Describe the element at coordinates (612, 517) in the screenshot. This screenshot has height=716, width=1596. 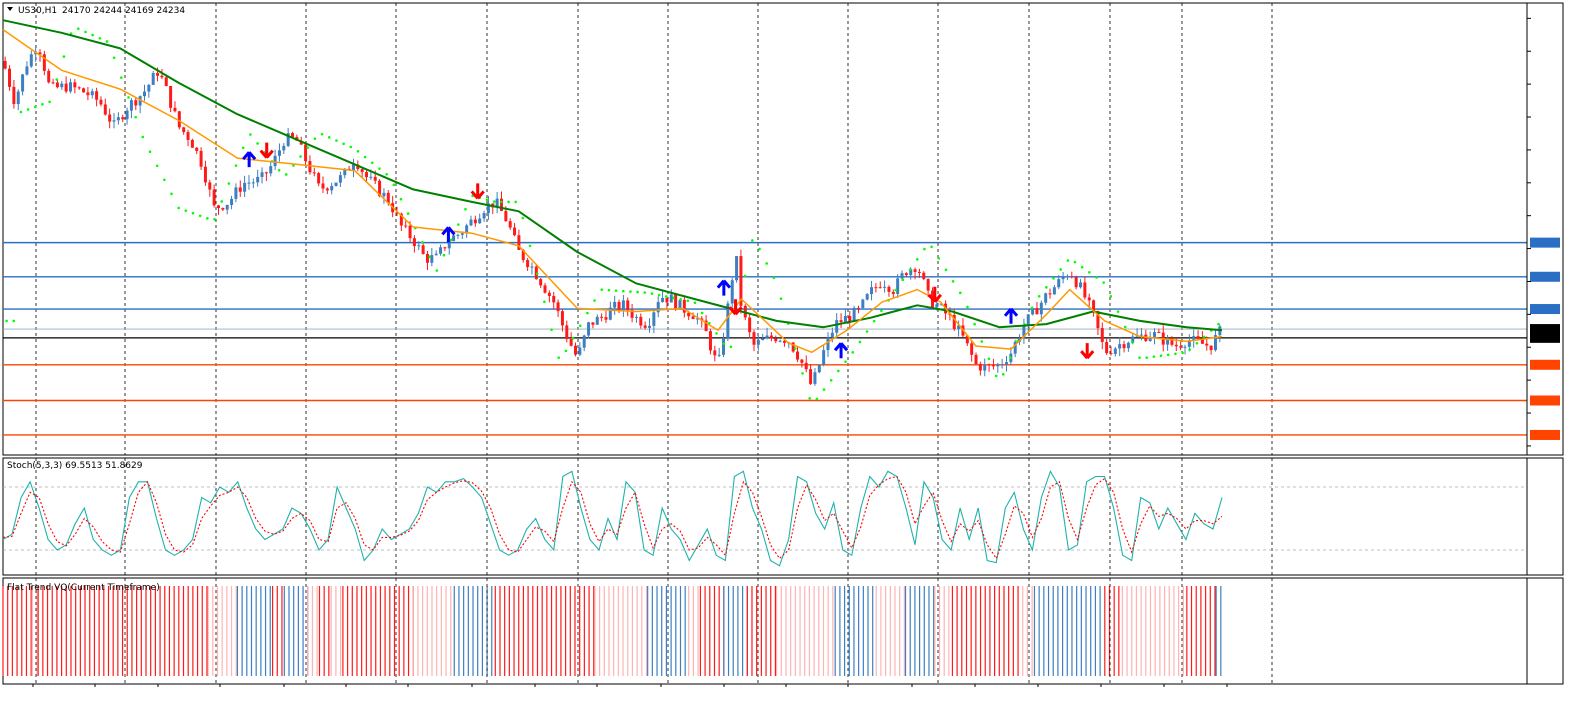
I see `stoch-signal-line` at that location.